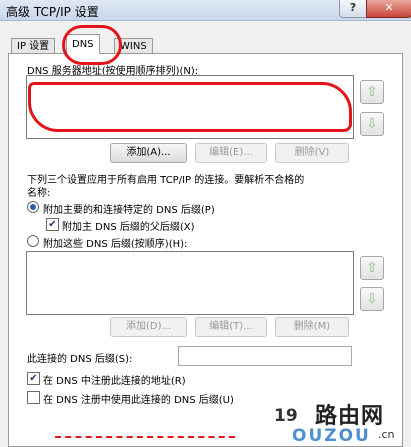 This screenshot has height=447, width=411. What do you see at coordinates (353, 9) in the screenshot?
I see `help-button: ?` at bounding box center [353, 9].